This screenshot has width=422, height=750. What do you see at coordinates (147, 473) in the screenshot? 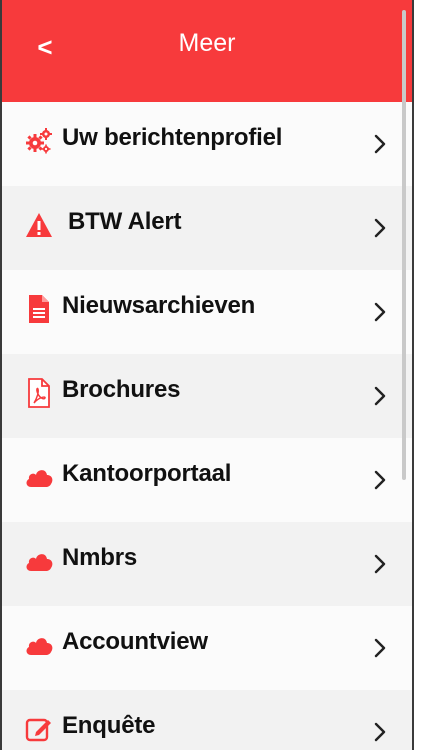
I see `menu-item-label: Kantoorportaal` at bounding box center [147, 473].